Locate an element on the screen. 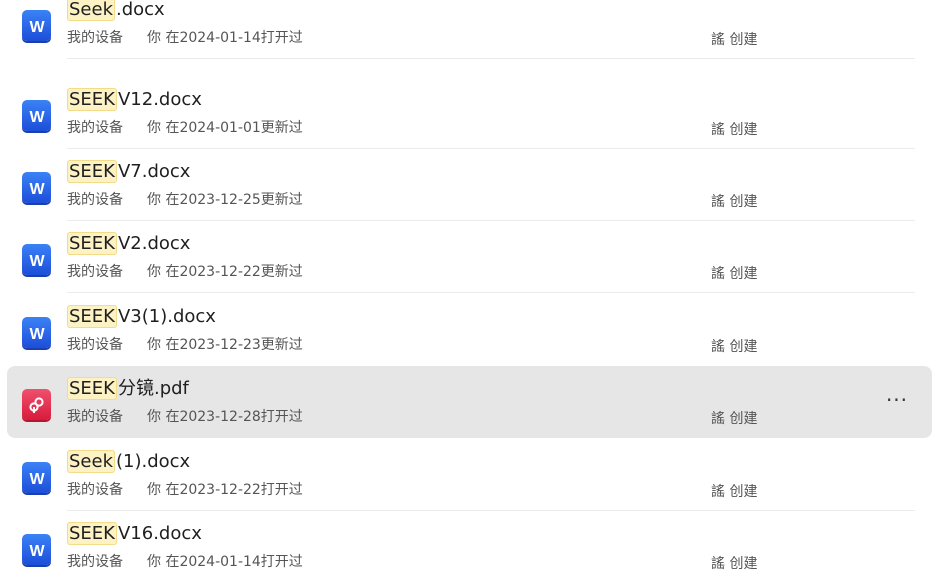 Image resolution: width=934 pixels, height=580 pixels. file-name: SEEK V2.docx is located at coordinates (128, 244).